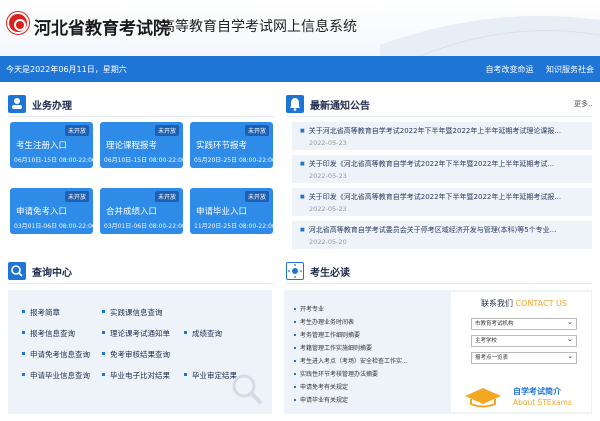  I want to click on must-link: 申请毕业有关规定, so click(321, 399).